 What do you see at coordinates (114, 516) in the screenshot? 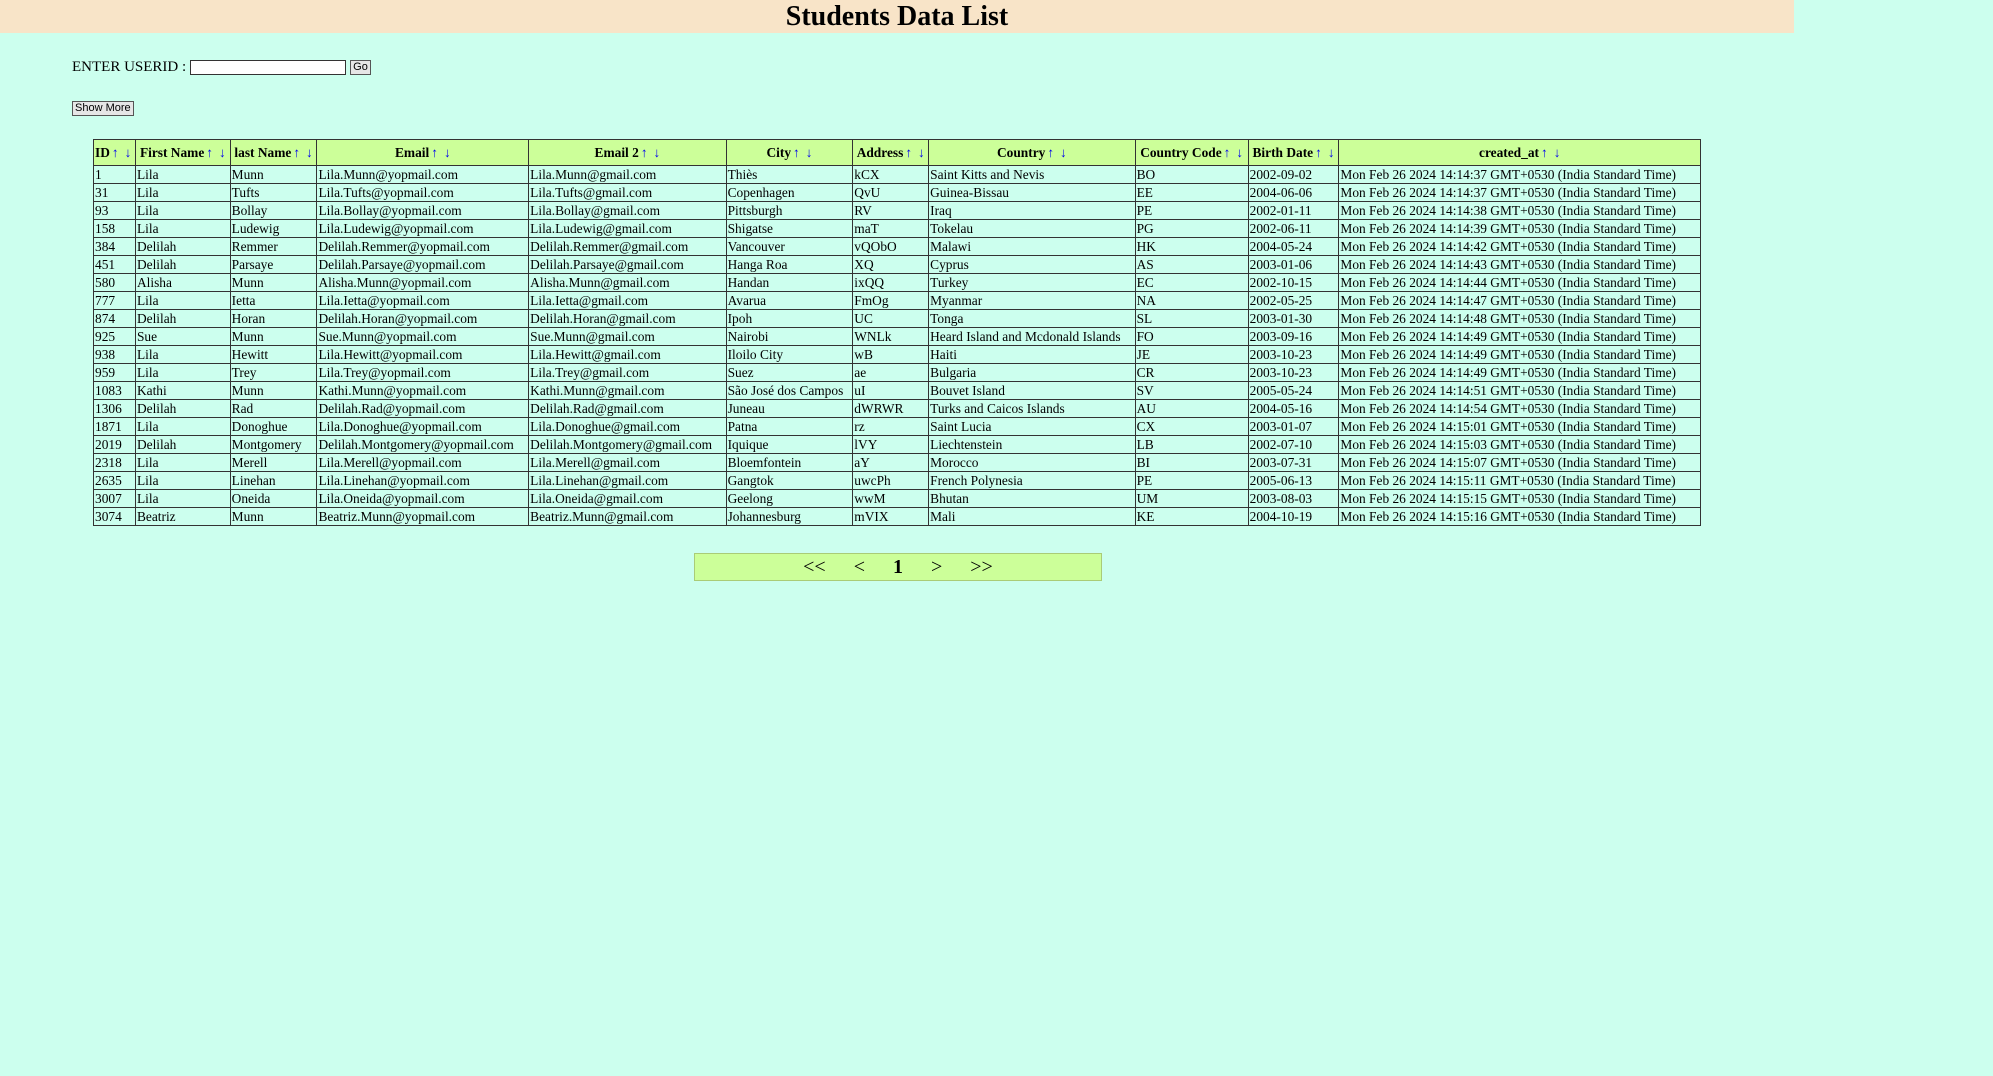
I see `table-cell: 3074` at bounding box center [114, 516].